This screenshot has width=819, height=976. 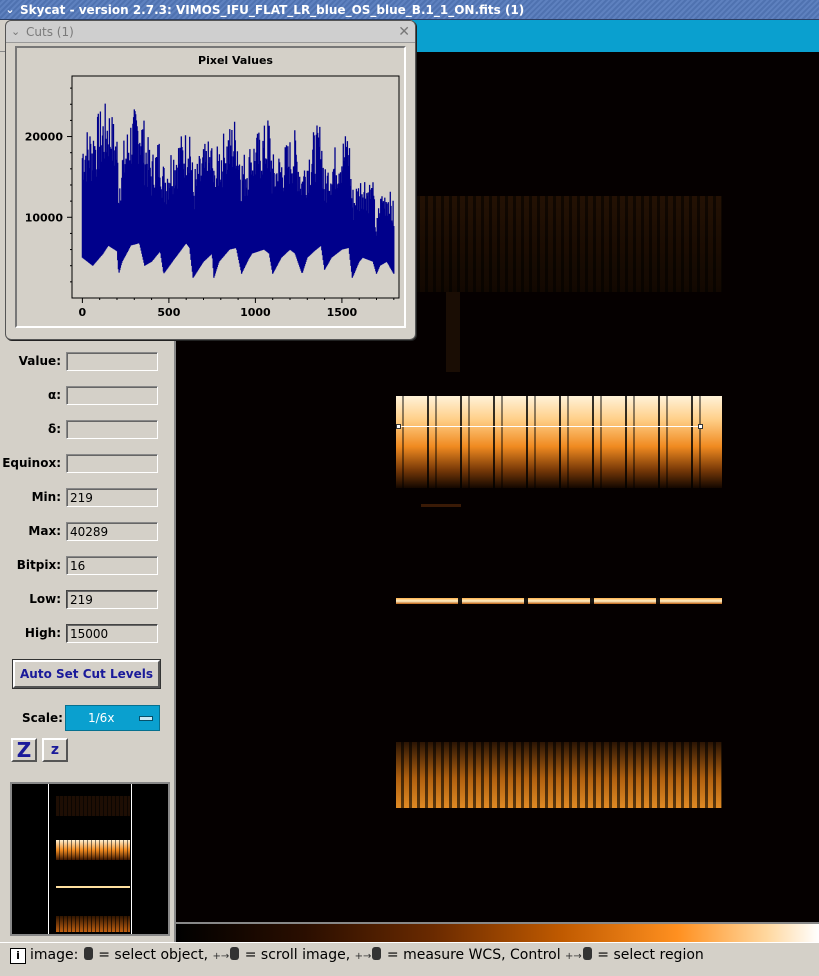 I want to click on close-icon: ✕, so click(x=404, y=32).